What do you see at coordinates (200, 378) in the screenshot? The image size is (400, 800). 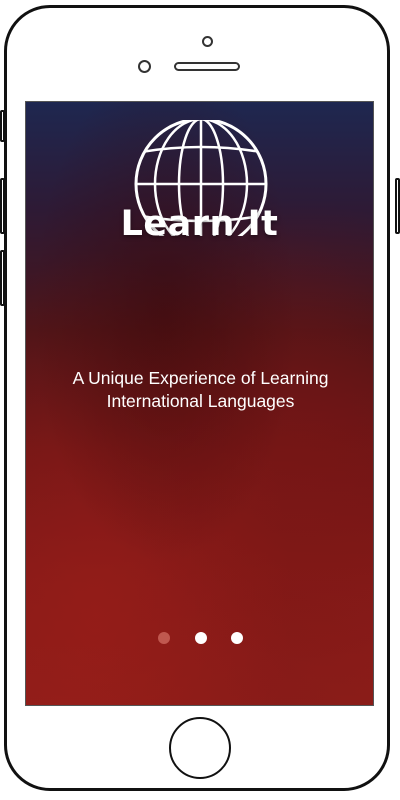 I see `tagline-line-1: A Unique Experience of Learning` at bounding box center [200, 378].